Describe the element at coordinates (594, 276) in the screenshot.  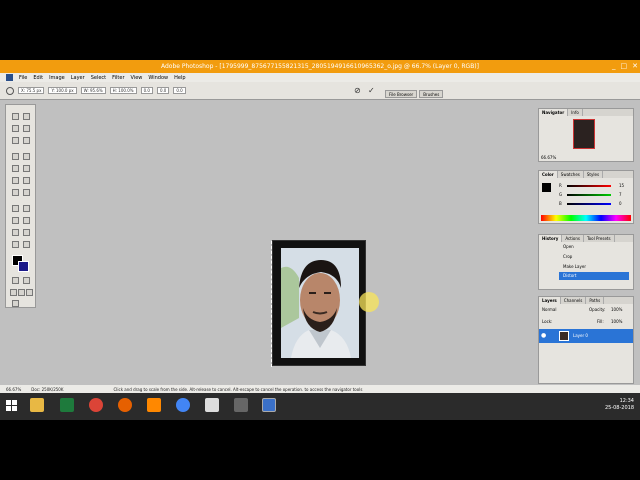
I see `history-item-selected: Distort` at that location.